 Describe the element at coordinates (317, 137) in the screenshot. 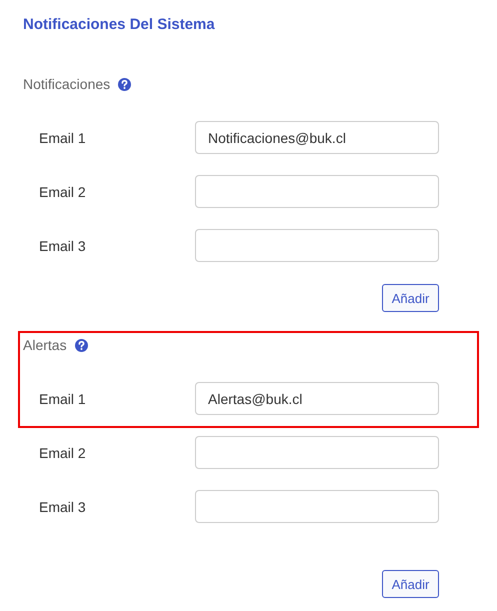

I see `email-field: Notificaciones@buk.cl` at that location.